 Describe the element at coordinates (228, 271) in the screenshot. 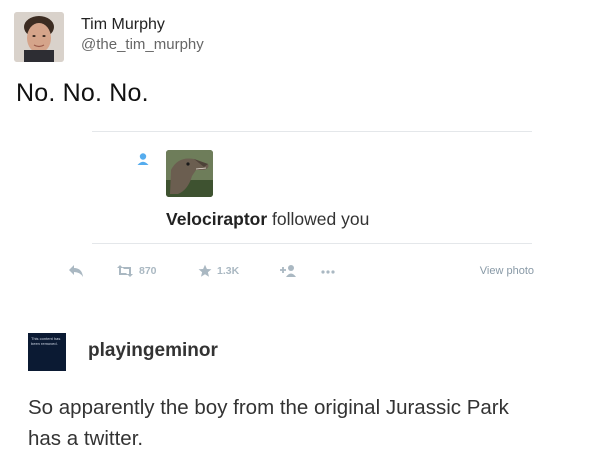

I see `like-count: 1.3K` at that location.